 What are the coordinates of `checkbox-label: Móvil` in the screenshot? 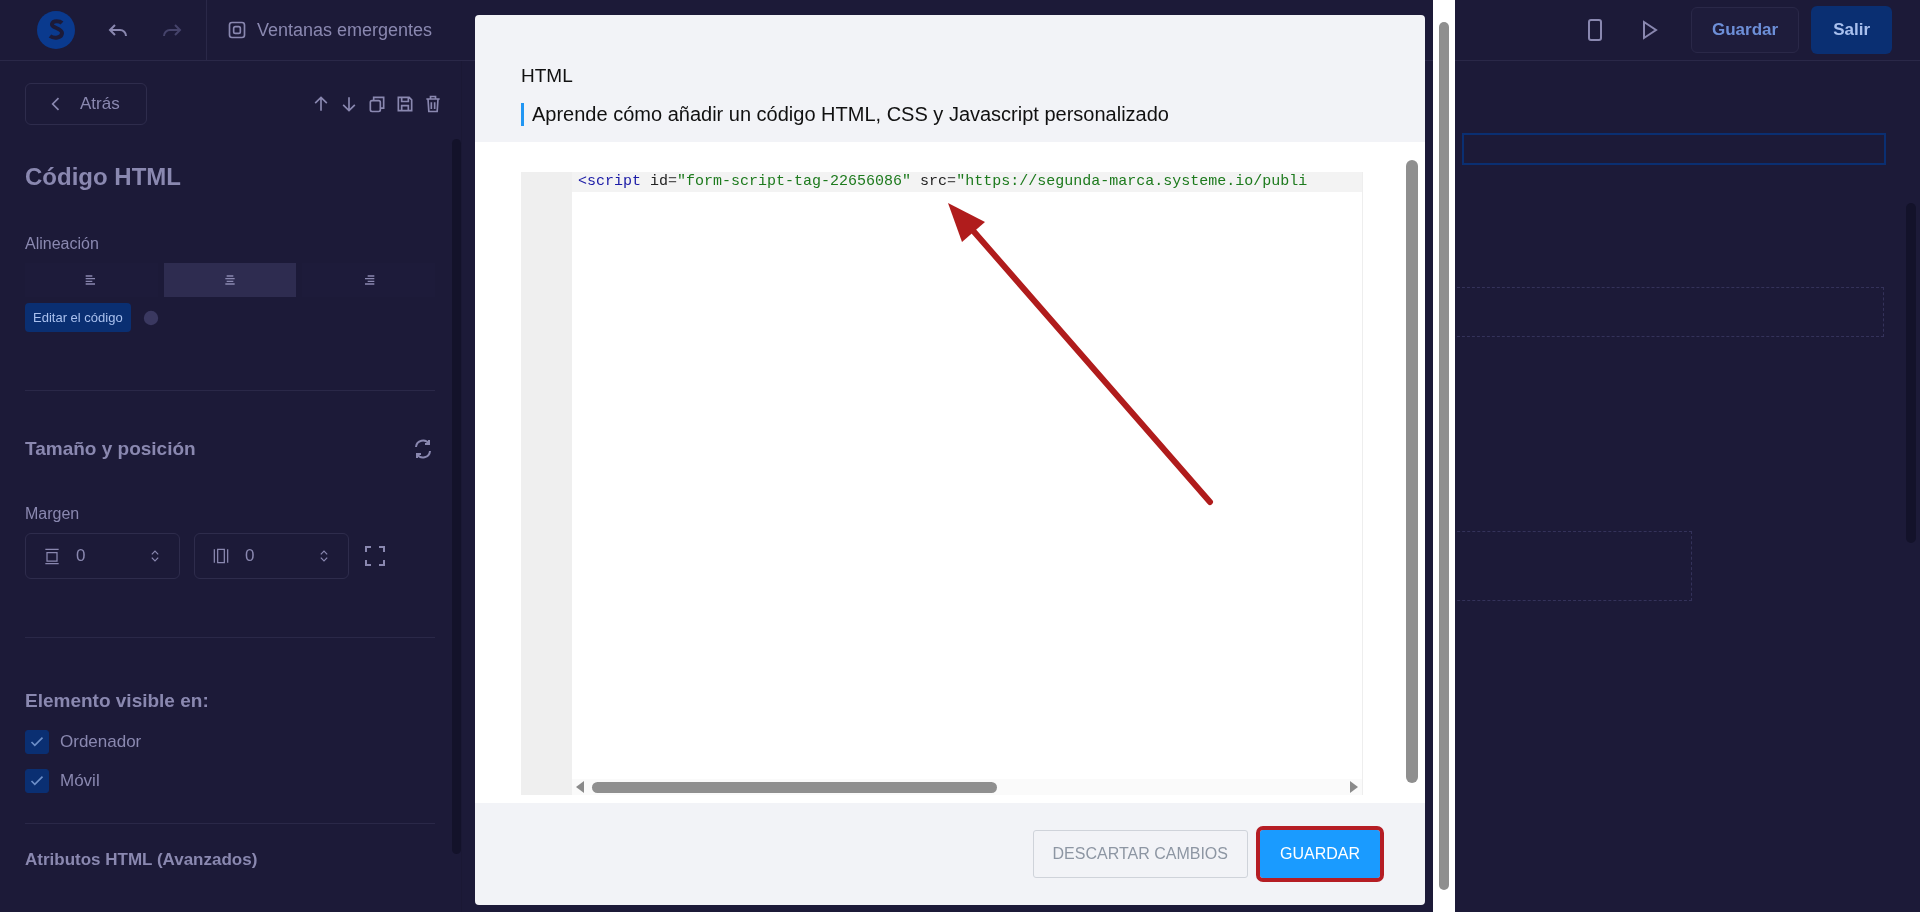 It's located at (80, 781).